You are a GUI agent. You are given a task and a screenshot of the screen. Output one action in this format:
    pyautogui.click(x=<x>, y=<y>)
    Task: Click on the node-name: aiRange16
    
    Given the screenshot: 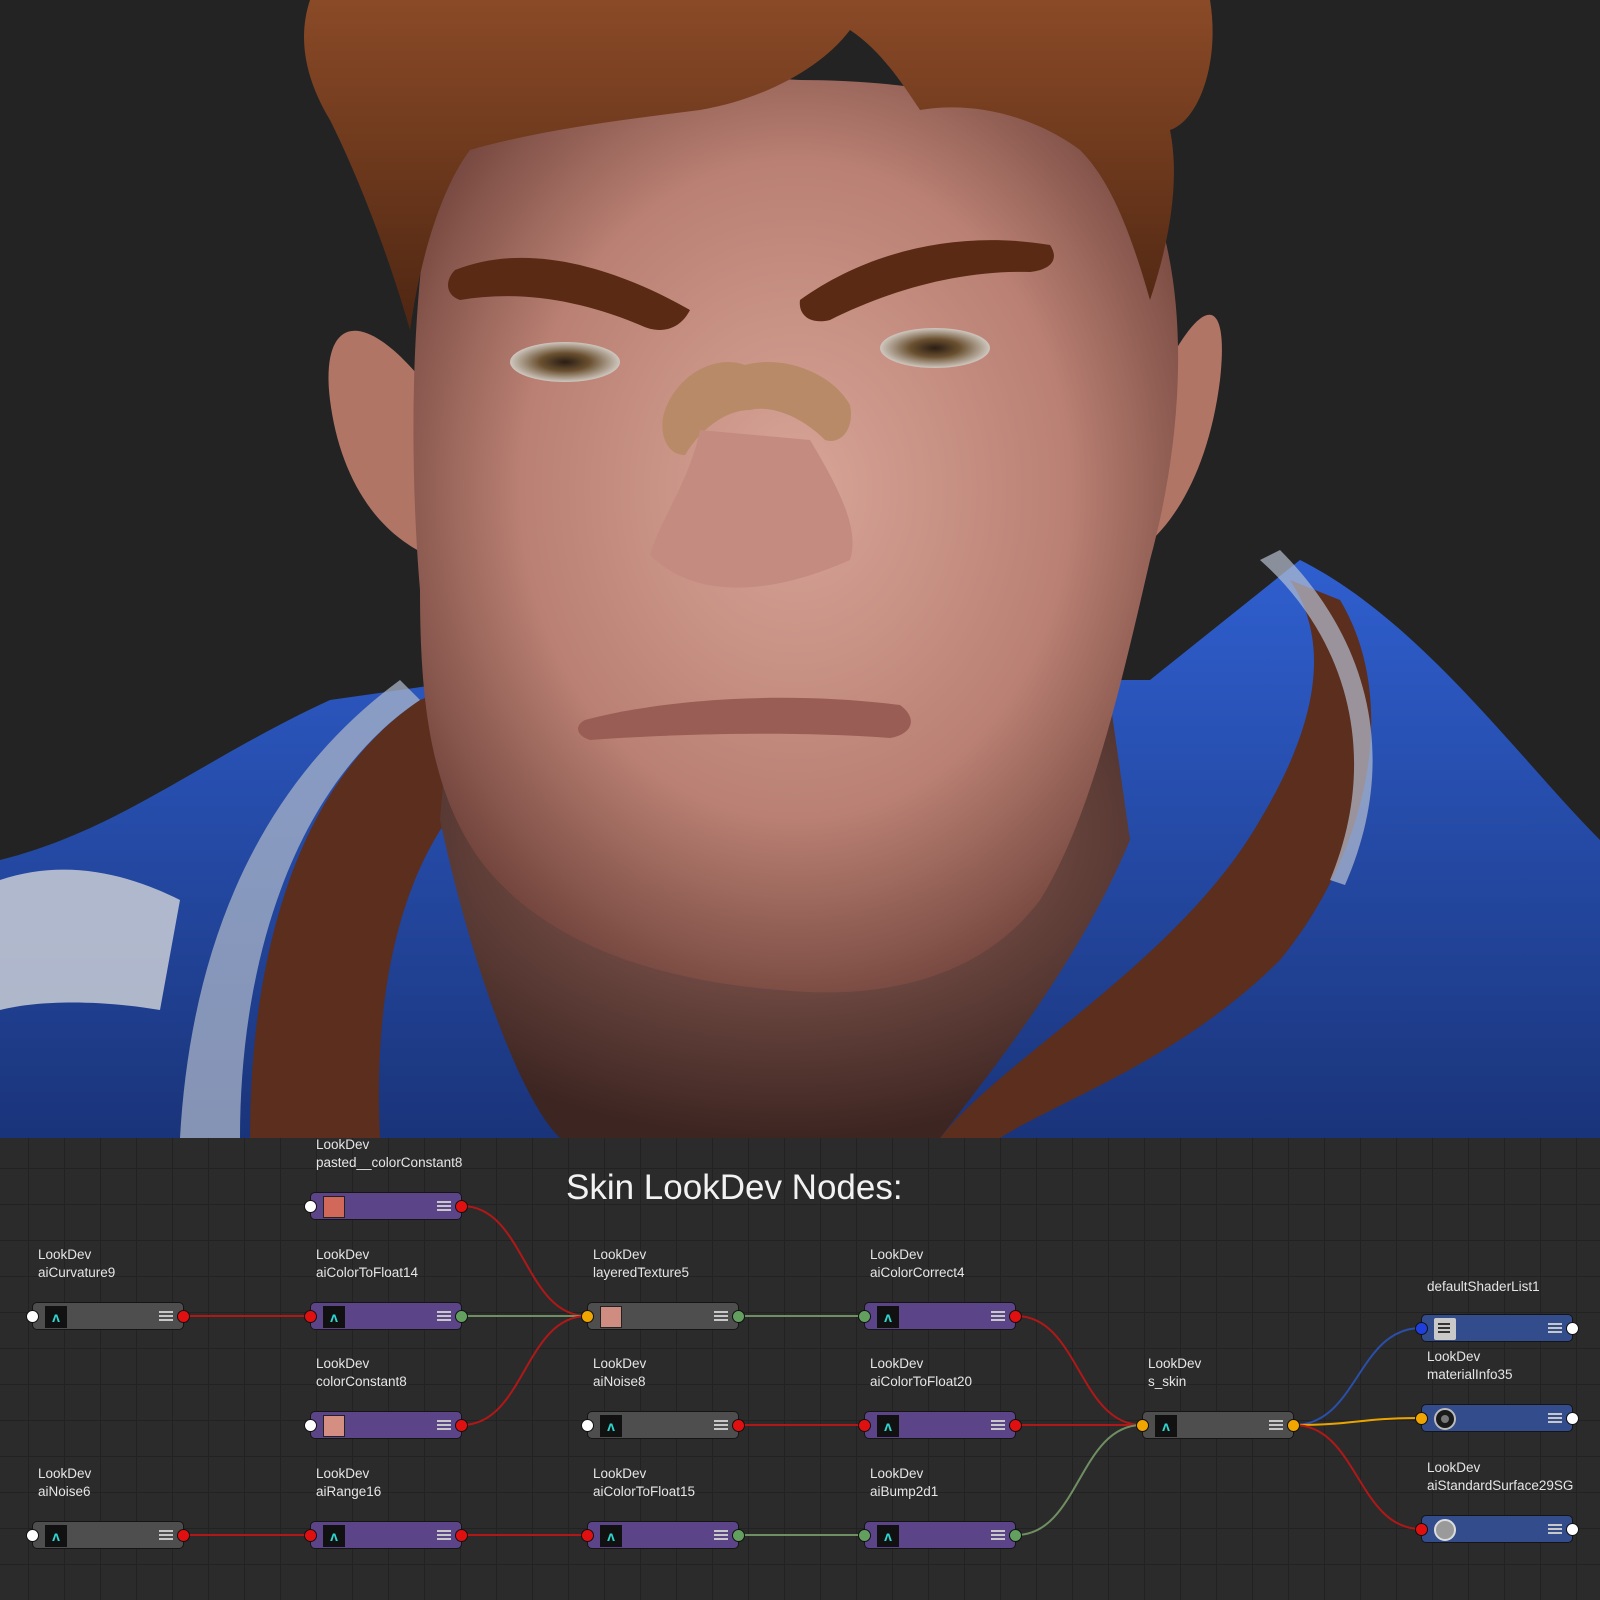 What is the action you would take?
    pyautogui.click(x=349, y=1491)
    